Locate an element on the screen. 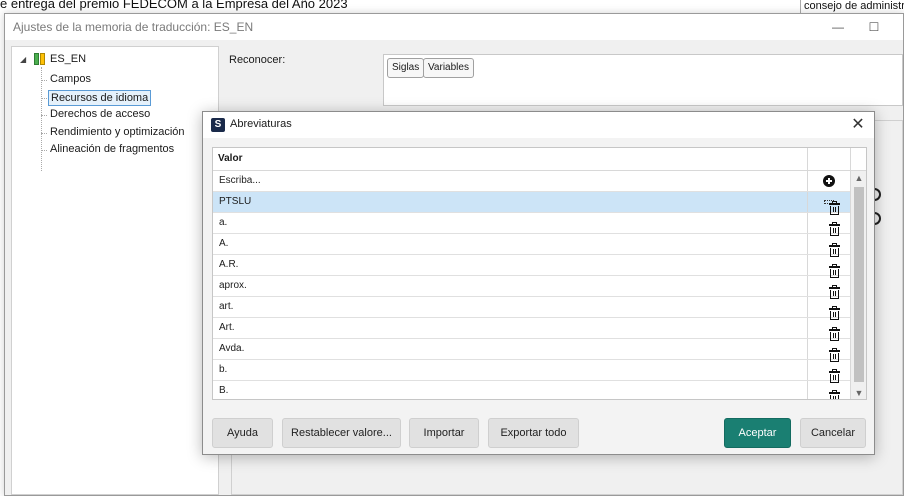 Image resolution: width=904 pixels, height=496 pixels. grid-header-corner is located at coordinates (858, 159).